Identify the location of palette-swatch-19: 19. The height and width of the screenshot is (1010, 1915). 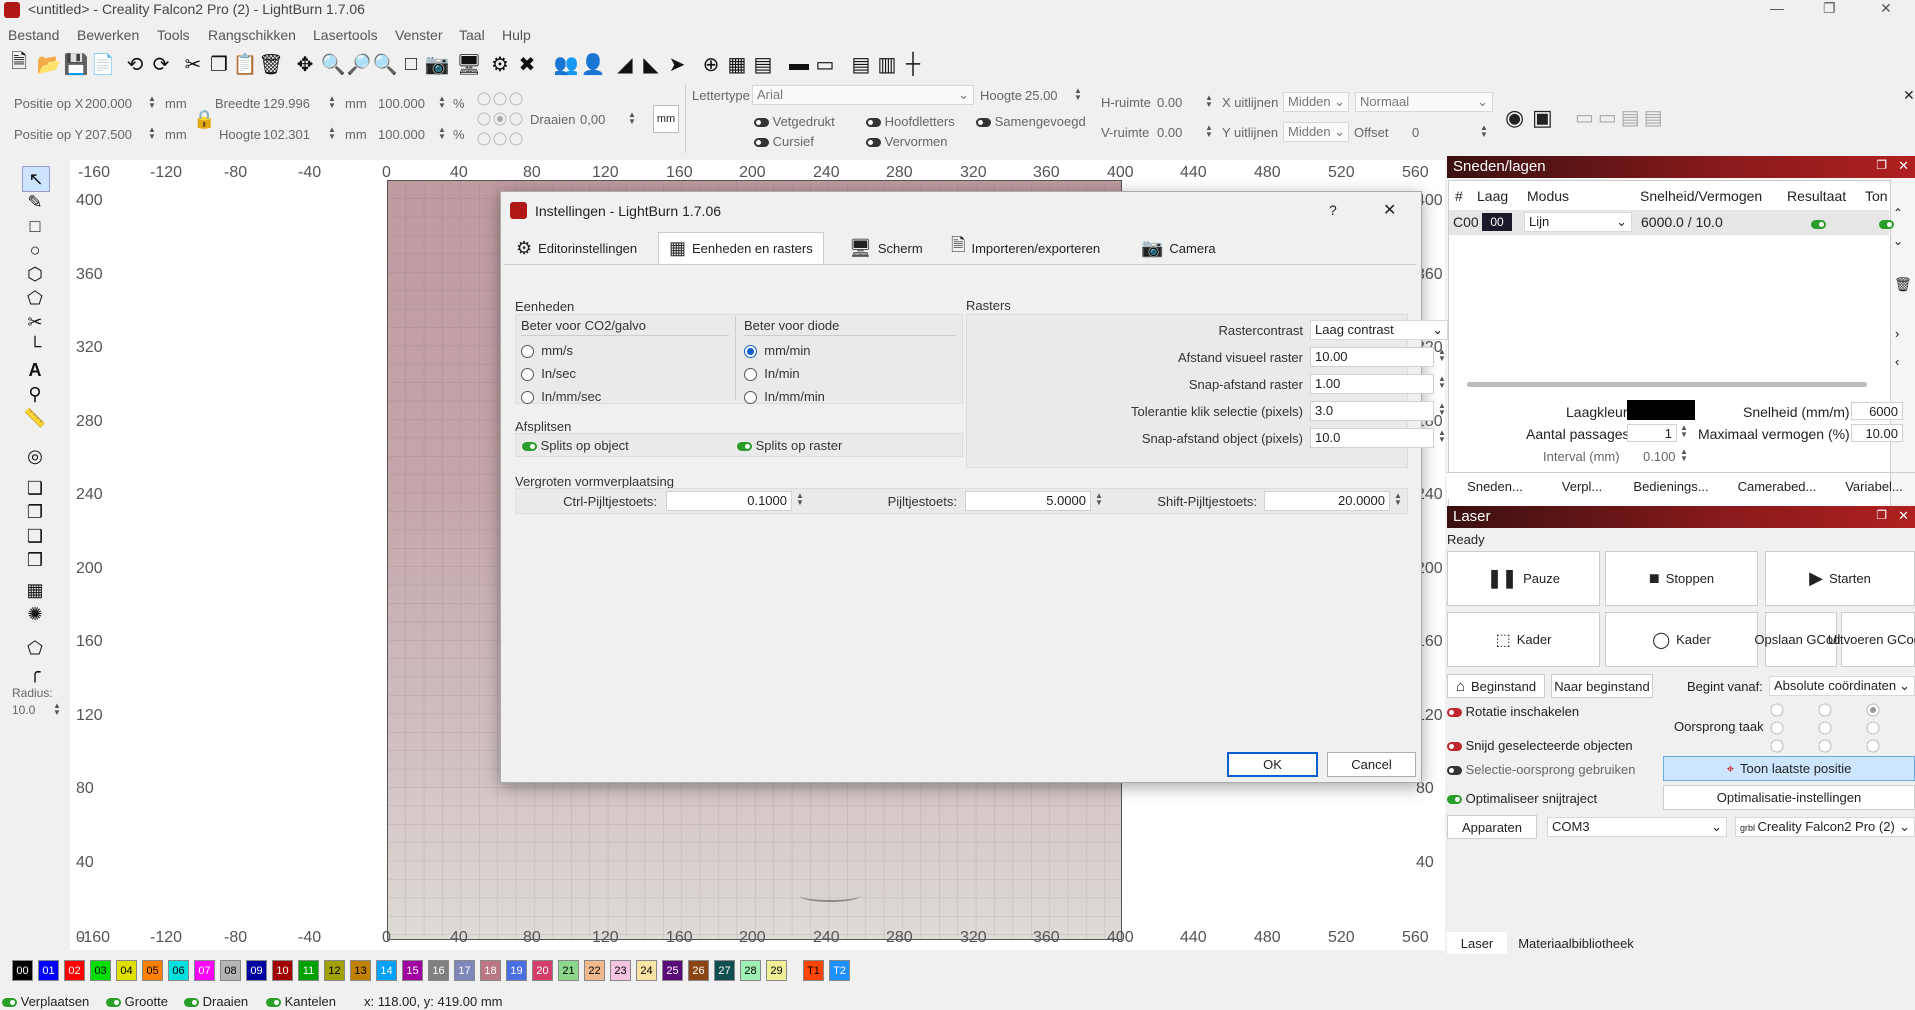
(516, 970).